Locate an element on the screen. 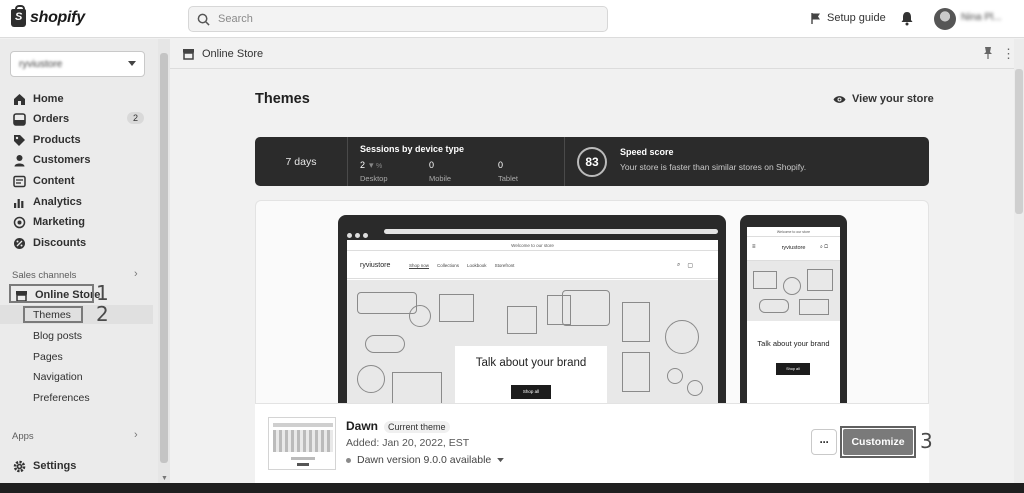 This screenshot has height=493, width=1024. bar-chart-icon is located at coordinates (19, 202).